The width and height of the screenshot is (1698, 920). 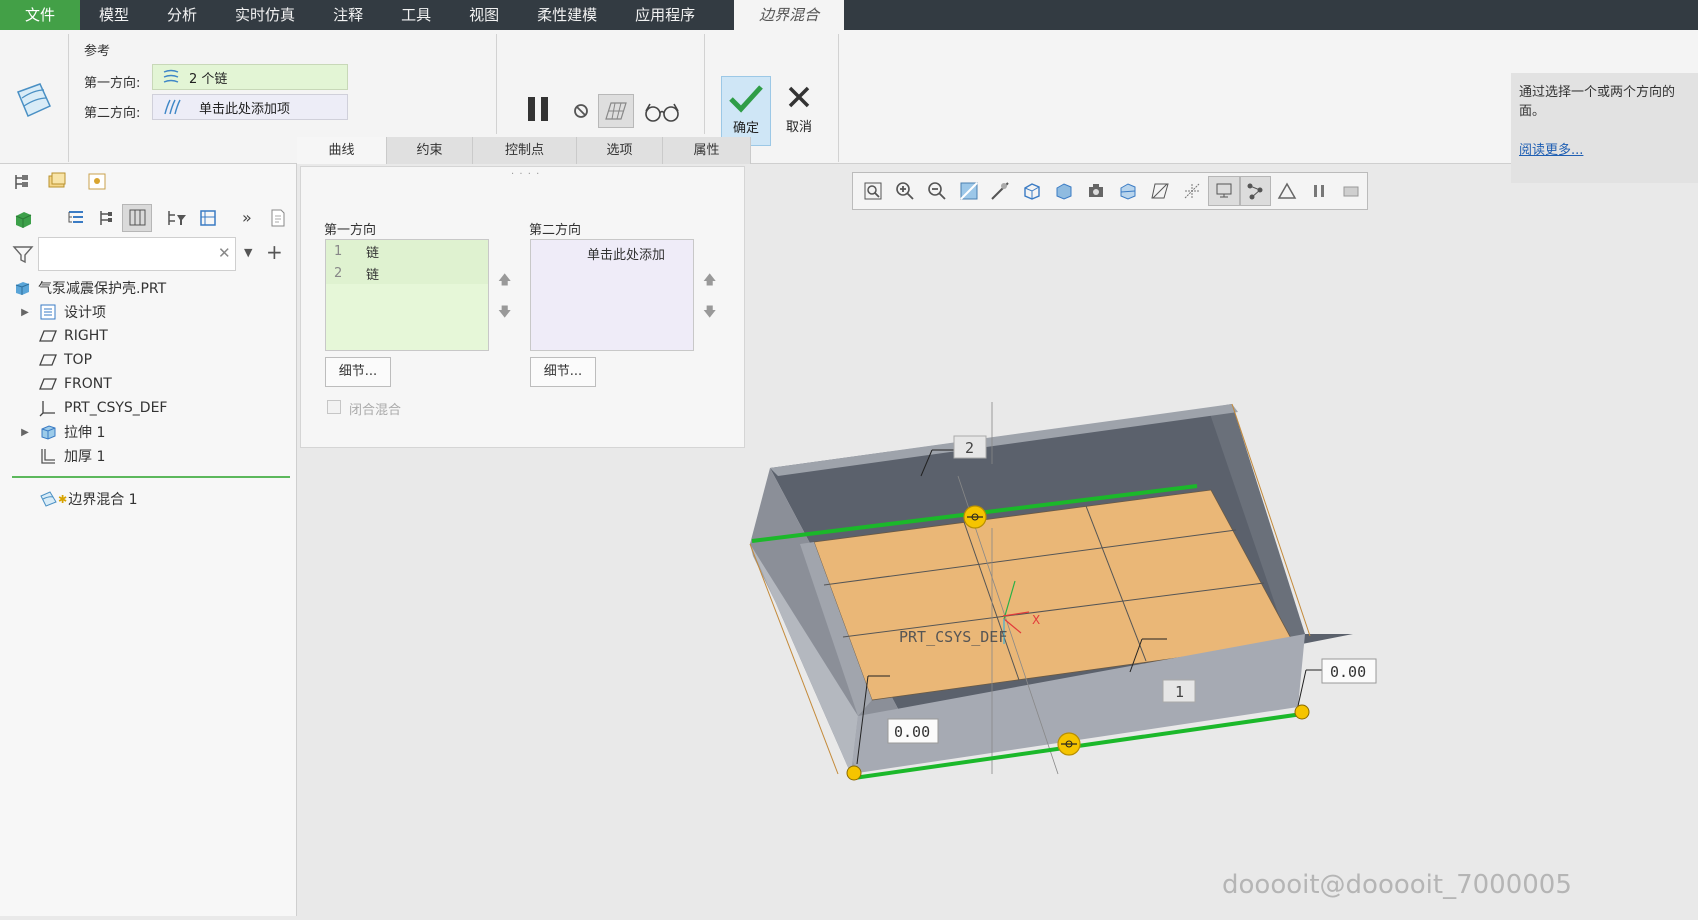 What do you see at coordinates (54, 336) in the screenshot?
I see `tree-item-right: RIGHT` at bounding box center [54, 336].